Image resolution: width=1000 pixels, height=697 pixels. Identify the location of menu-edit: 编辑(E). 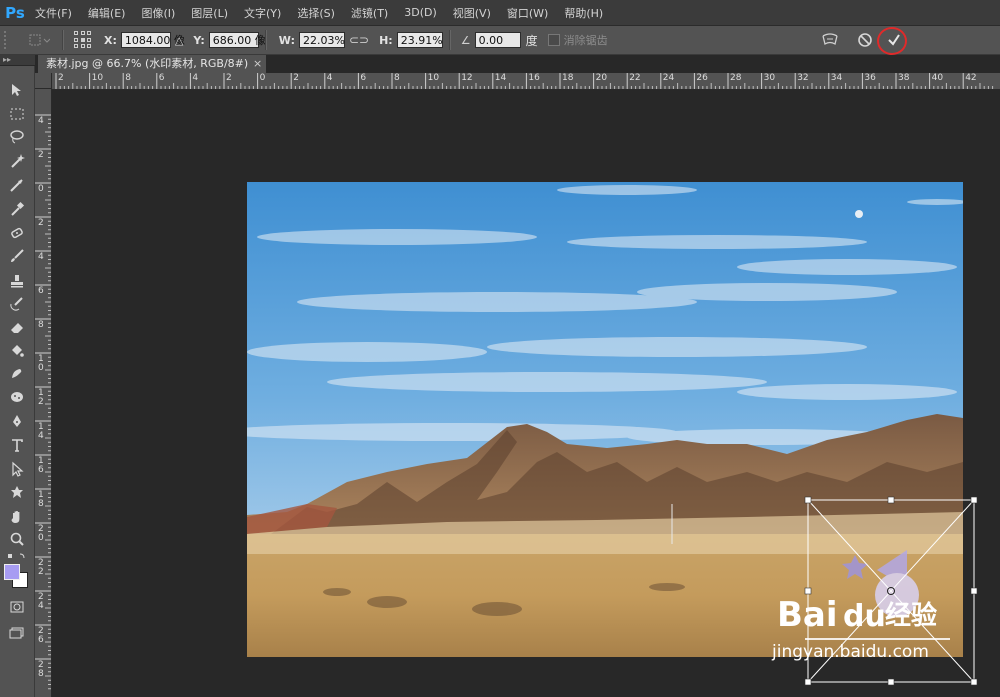
(107, 13).